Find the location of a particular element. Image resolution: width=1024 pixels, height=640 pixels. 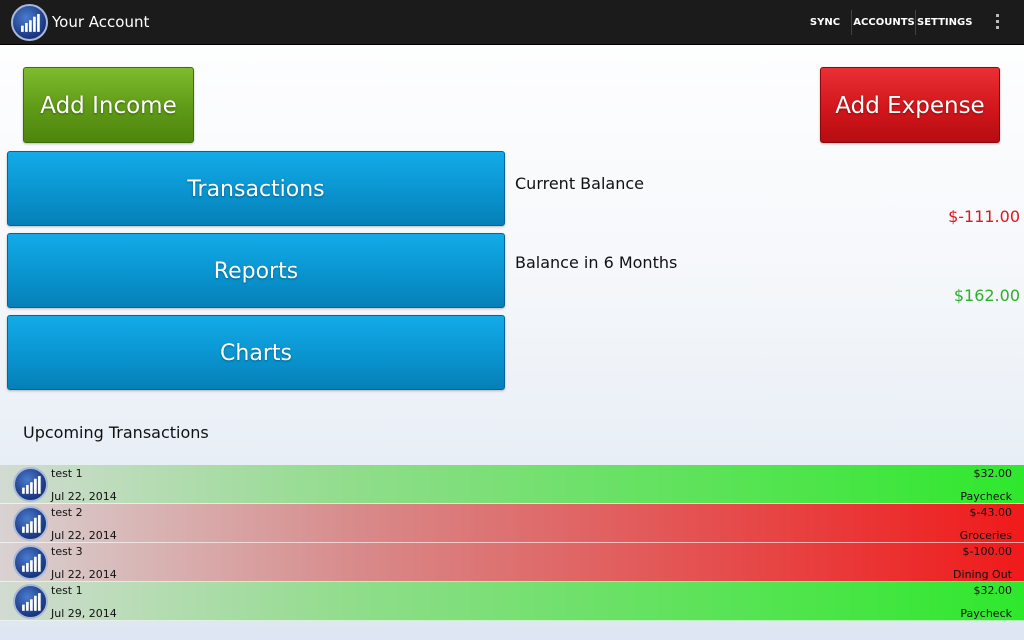

sync-button: SYNC is located at coordinates (825, 22).